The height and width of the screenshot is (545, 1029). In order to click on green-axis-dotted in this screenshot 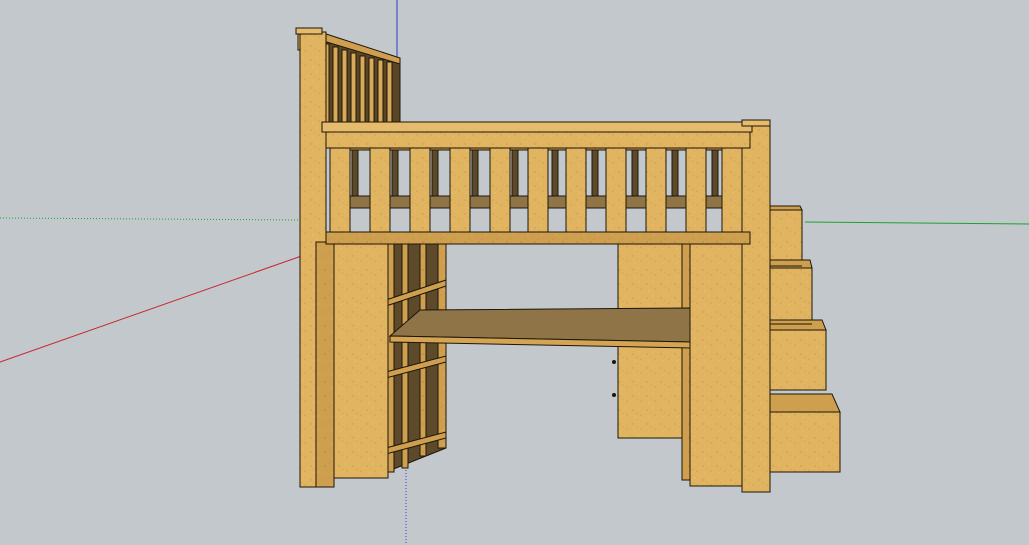, I will do `click(150, 219)`.